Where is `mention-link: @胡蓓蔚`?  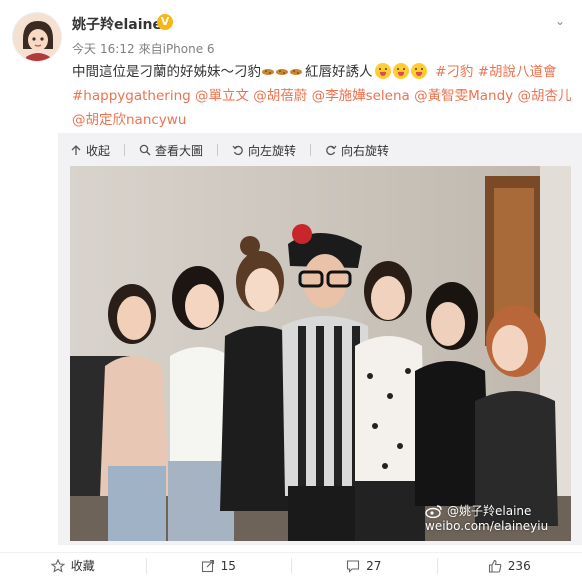
mention-link: @胡蓓蔚 is located at coordinates (280, 96).